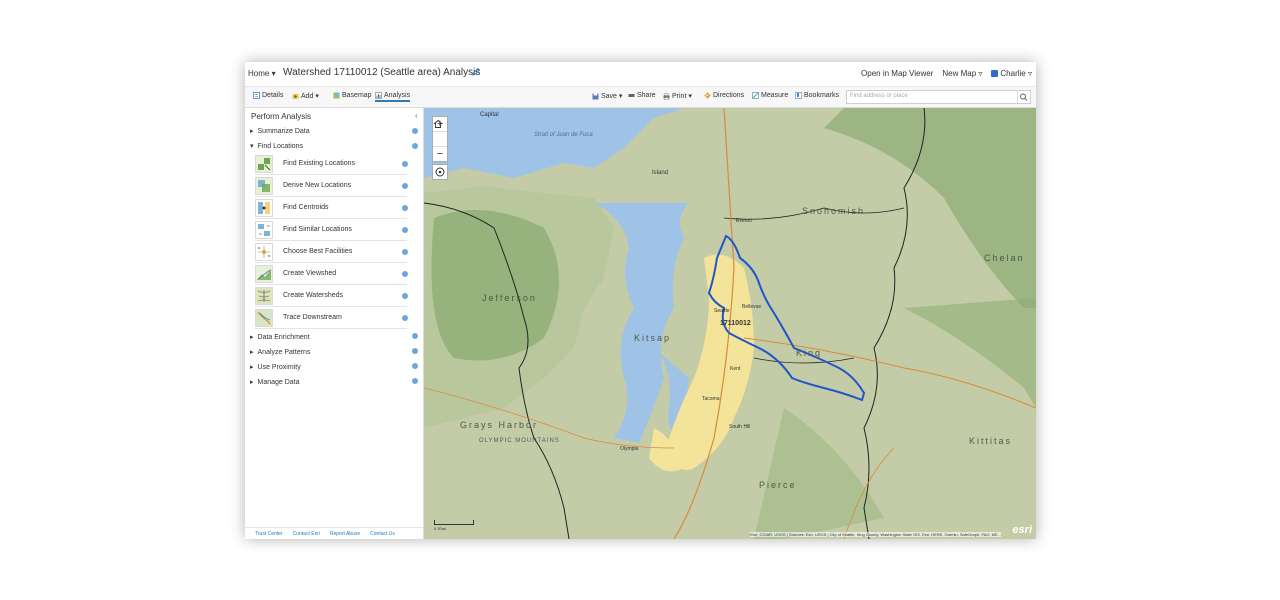 This screenshot has width=1280, height=600. I want to click on home-extent-button, so click(440, 133).